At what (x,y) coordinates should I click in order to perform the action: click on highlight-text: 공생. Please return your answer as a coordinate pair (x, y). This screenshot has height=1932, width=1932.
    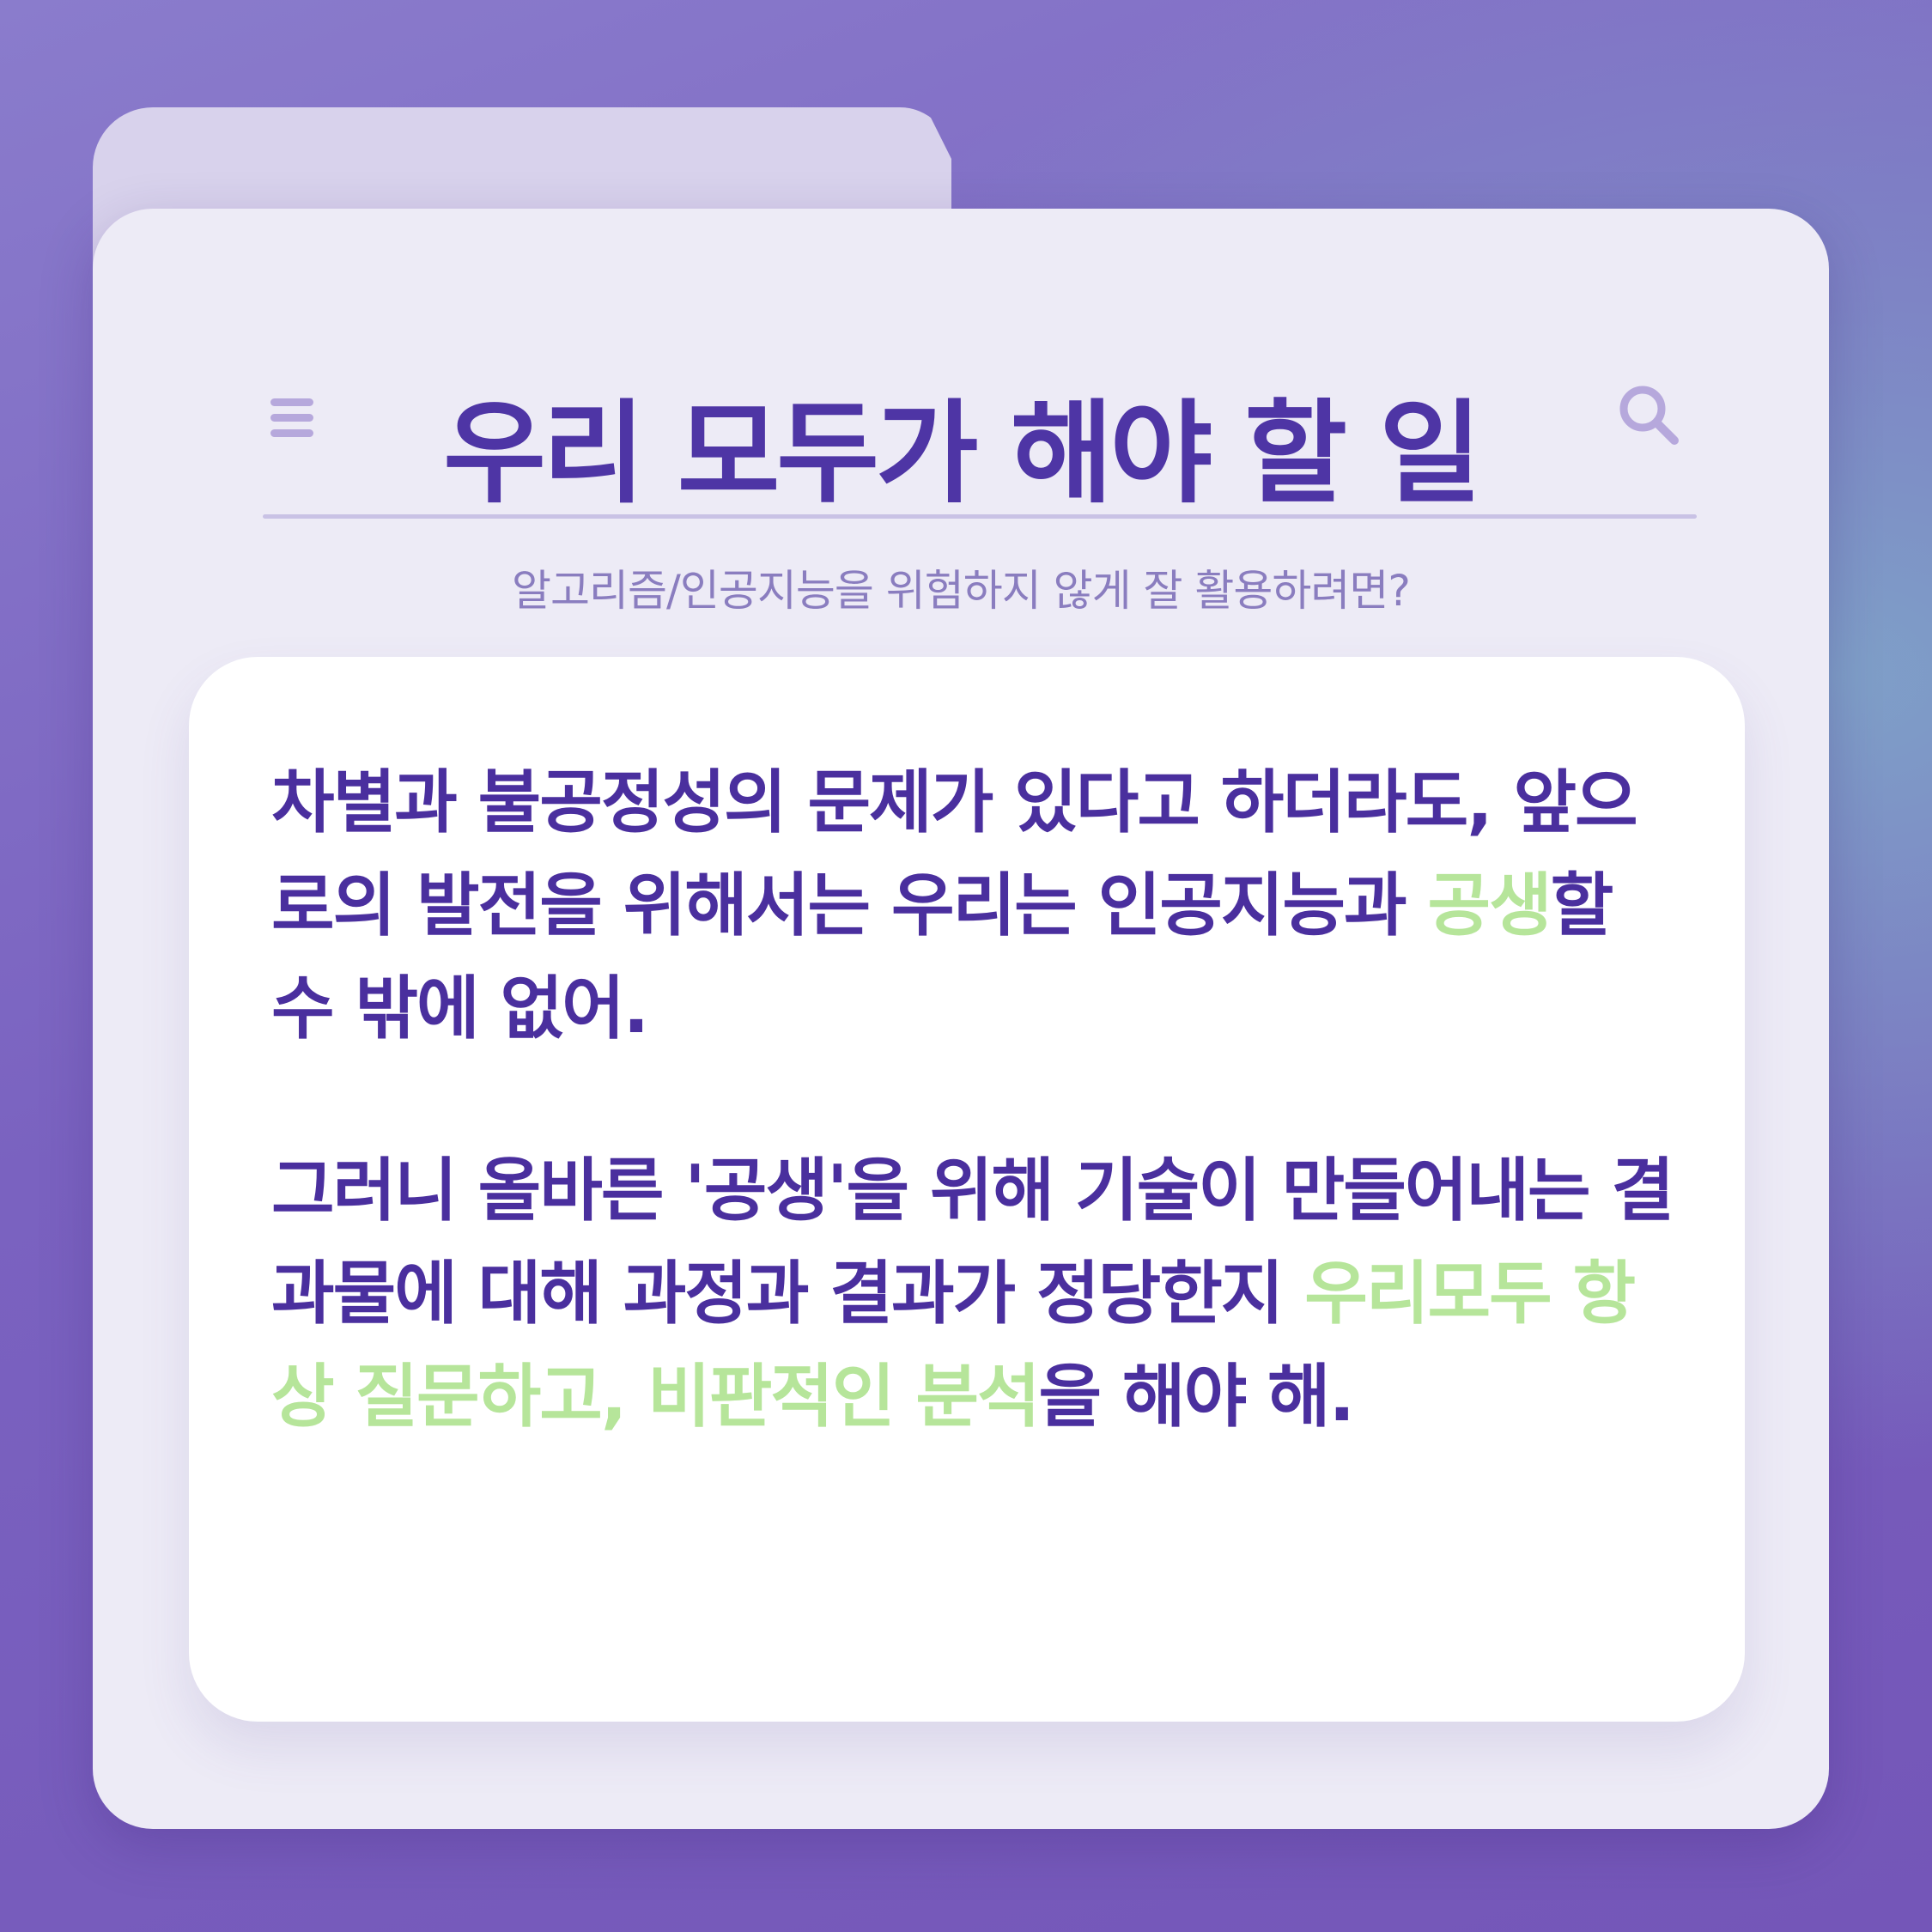
    Looking at the image, I should click on (1489, 906).